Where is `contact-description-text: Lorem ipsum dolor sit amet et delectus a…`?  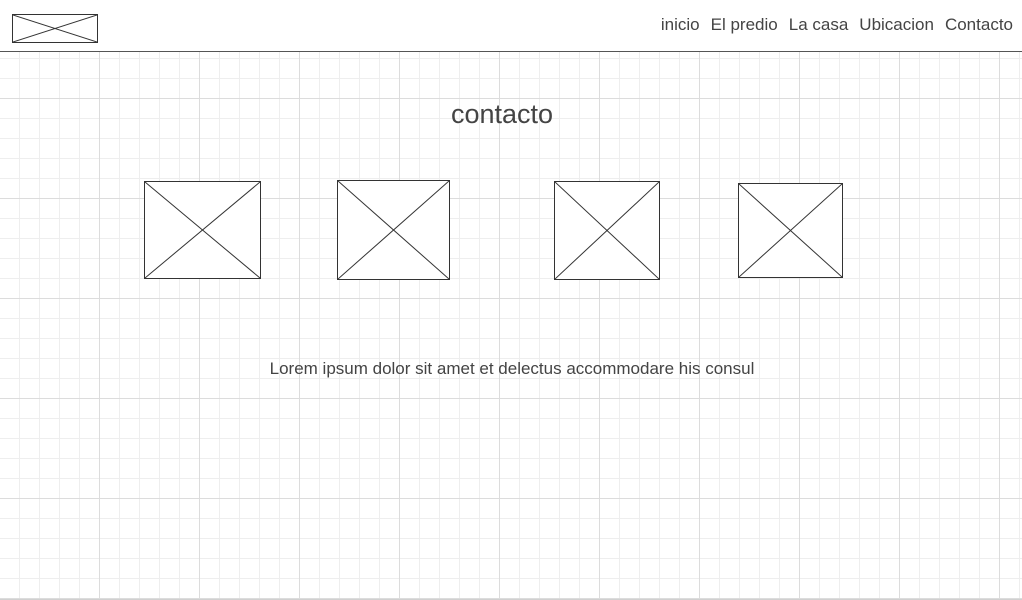
contact-description-text: Lorem ipsum dolor sit amet et delectus a… is located at coordinates (512, 368).